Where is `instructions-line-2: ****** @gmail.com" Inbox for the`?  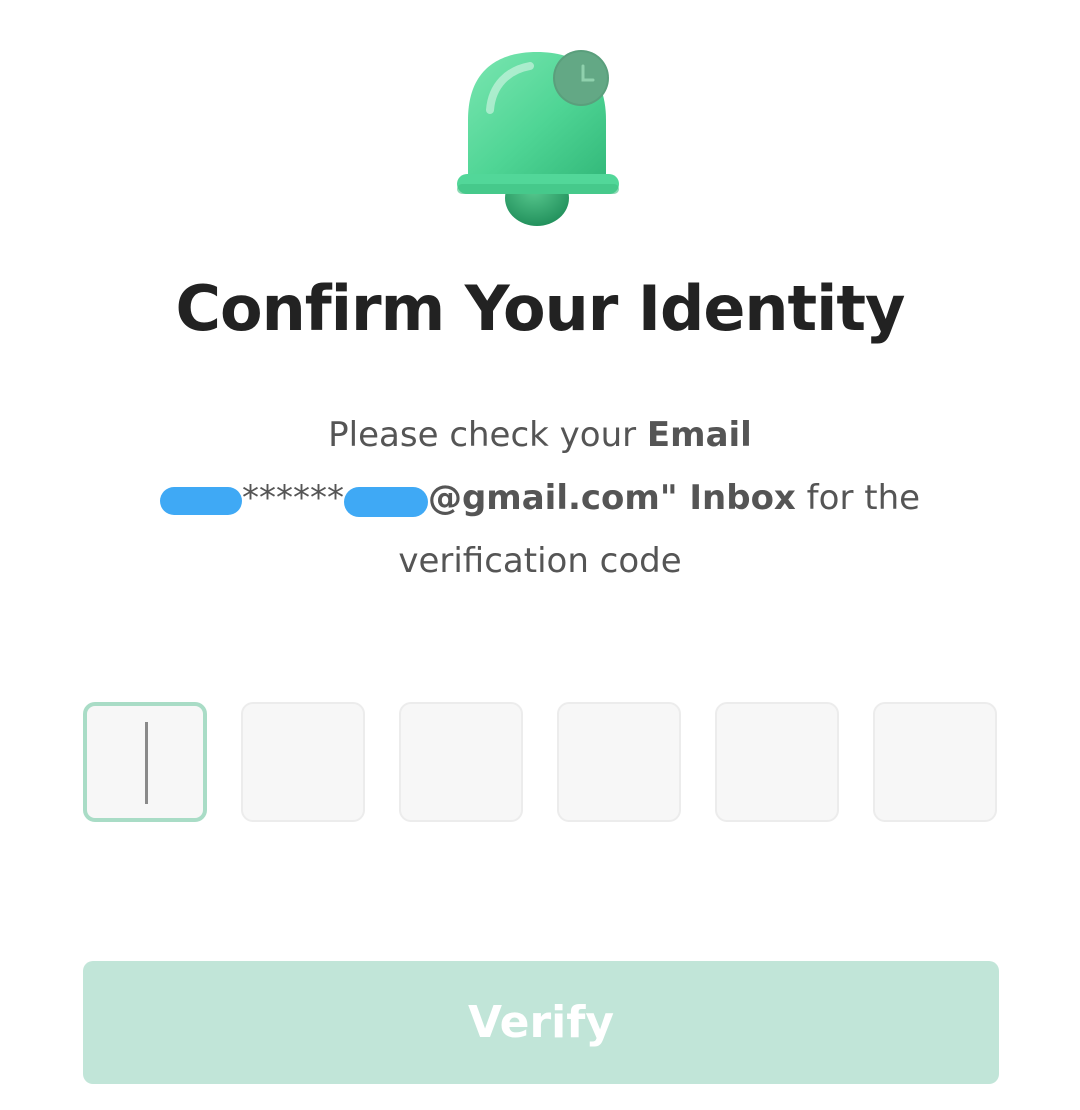
instructions-line-2: ****** @gmail.com" Inbox for the is located at coordinates (540, 498).